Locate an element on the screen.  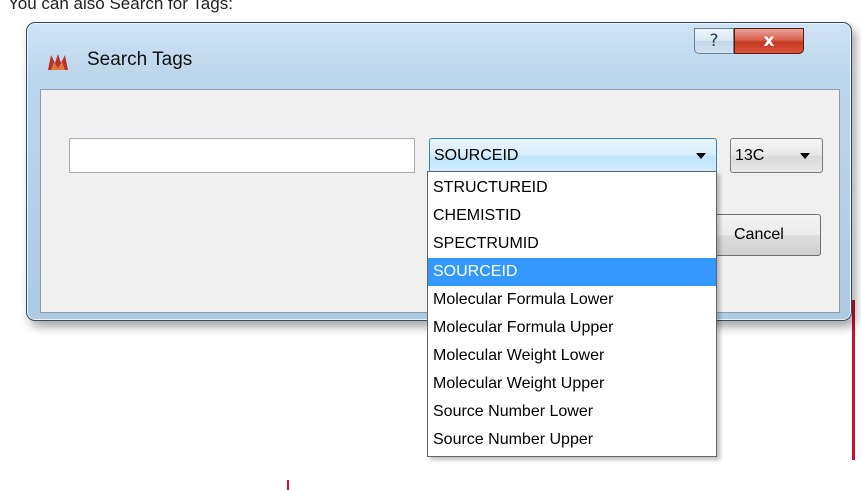
close-button: x is located at coordinates (769, 41).